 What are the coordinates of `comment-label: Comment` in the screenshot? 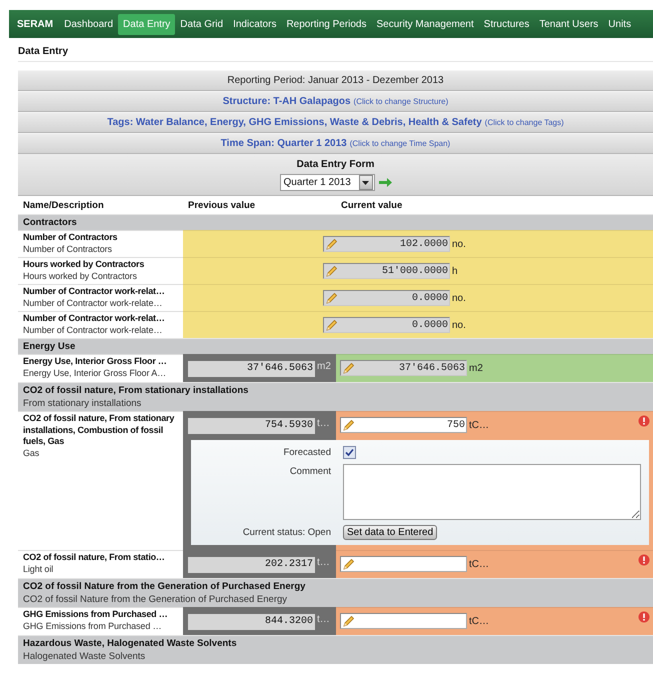 It's located at (309, 471).